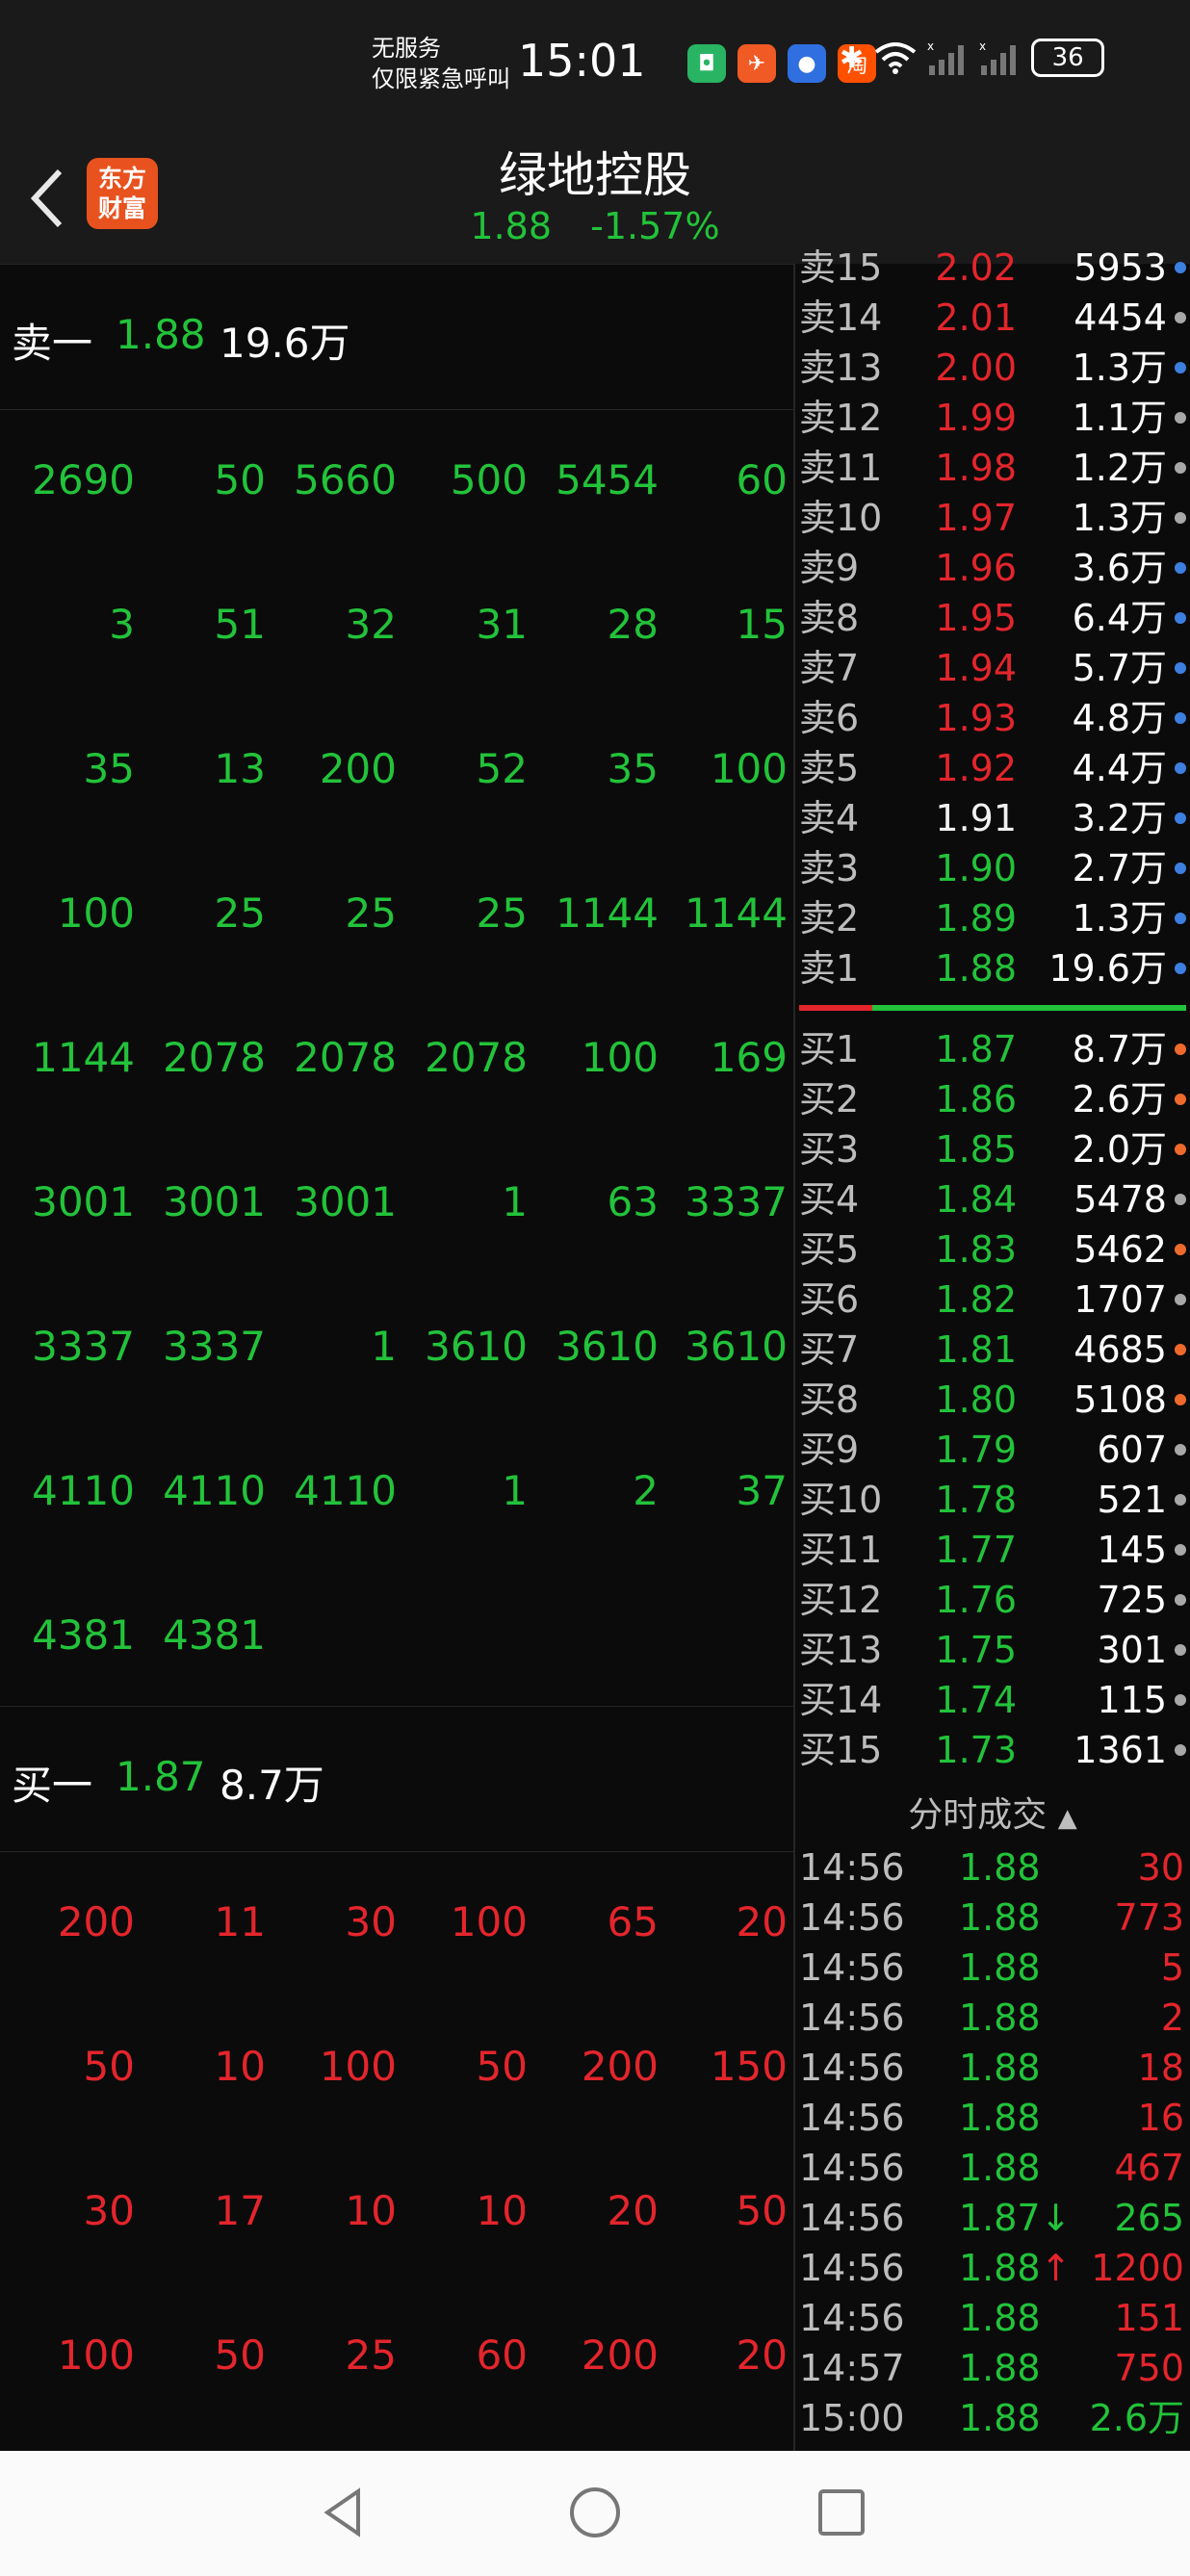  Describe the element at coordinates (993, 1008) in the screenshot. I see `spread-bar` at that location.